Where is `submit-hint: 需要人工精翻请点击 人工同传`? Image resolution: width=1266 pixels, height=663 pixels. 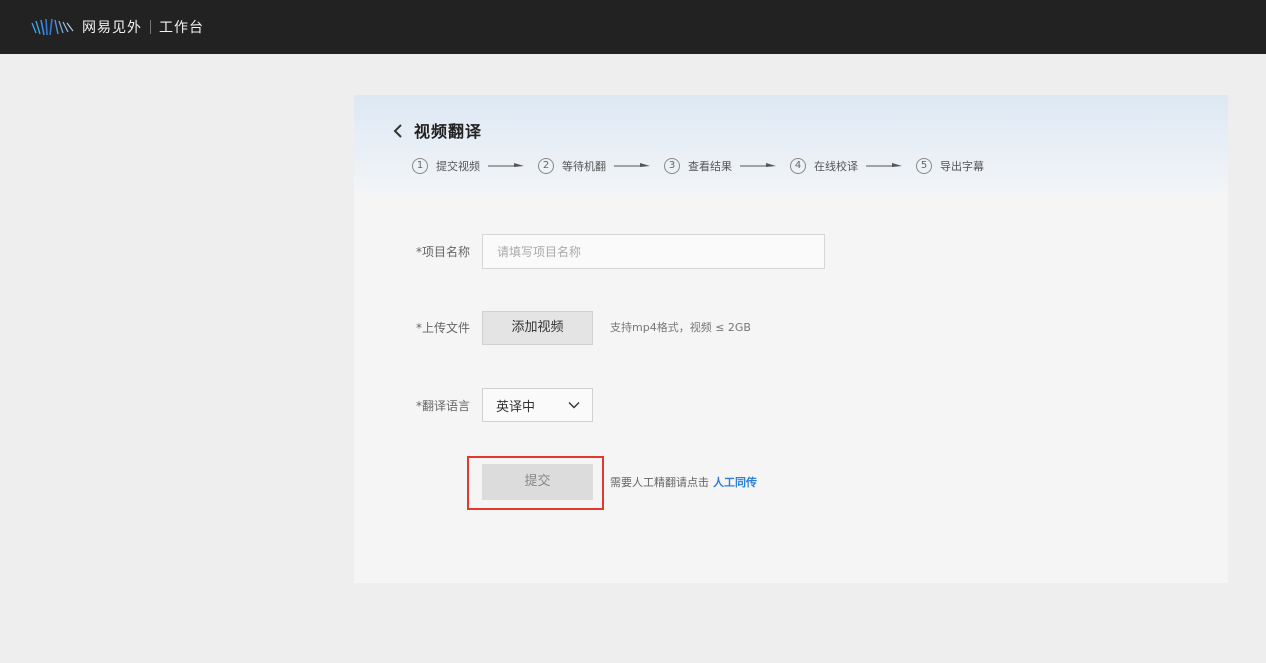 submit-hint: 需要人工精翻请点击 人工同传 is located at coordinates (683, 483).